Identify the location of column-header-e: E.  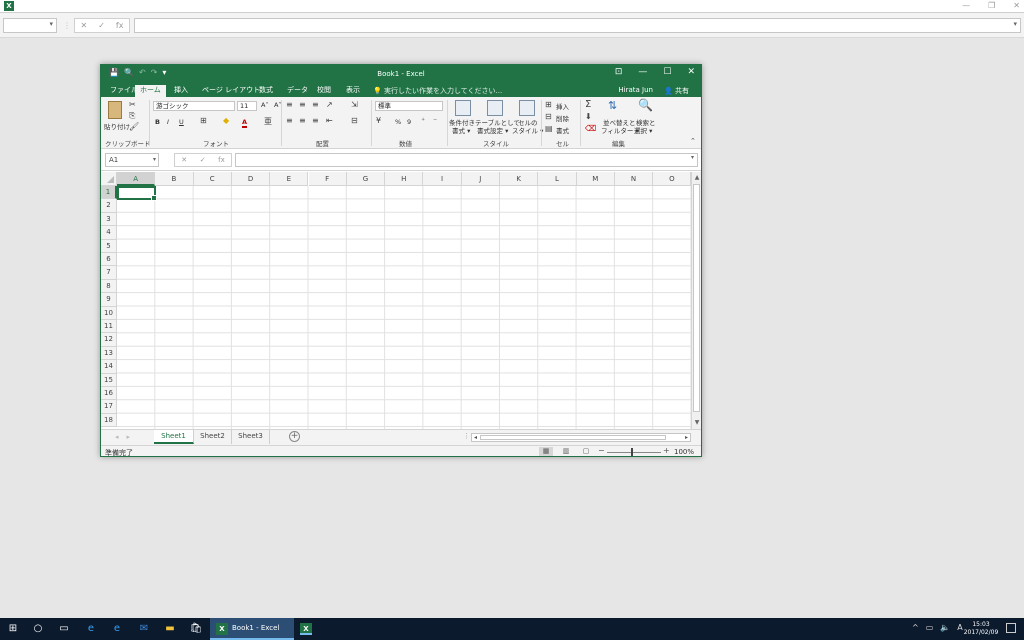
(289, 179).